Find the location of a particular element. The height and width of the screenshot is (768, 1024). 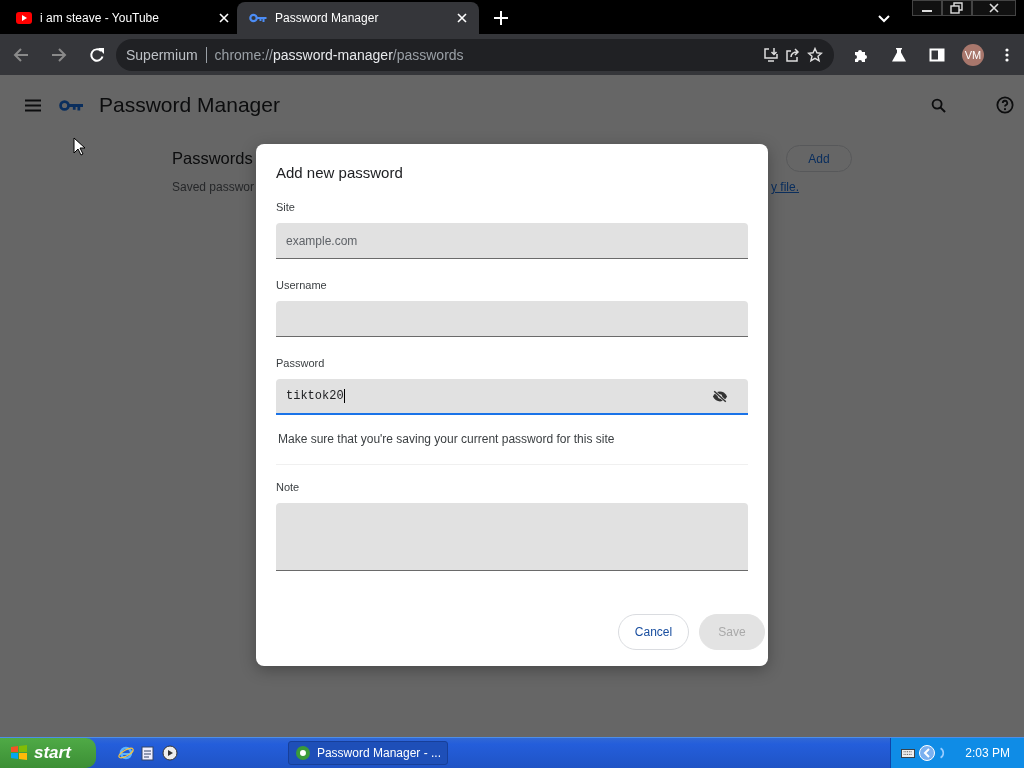

internet-explorer-icon is located at coordinates (126, 753).